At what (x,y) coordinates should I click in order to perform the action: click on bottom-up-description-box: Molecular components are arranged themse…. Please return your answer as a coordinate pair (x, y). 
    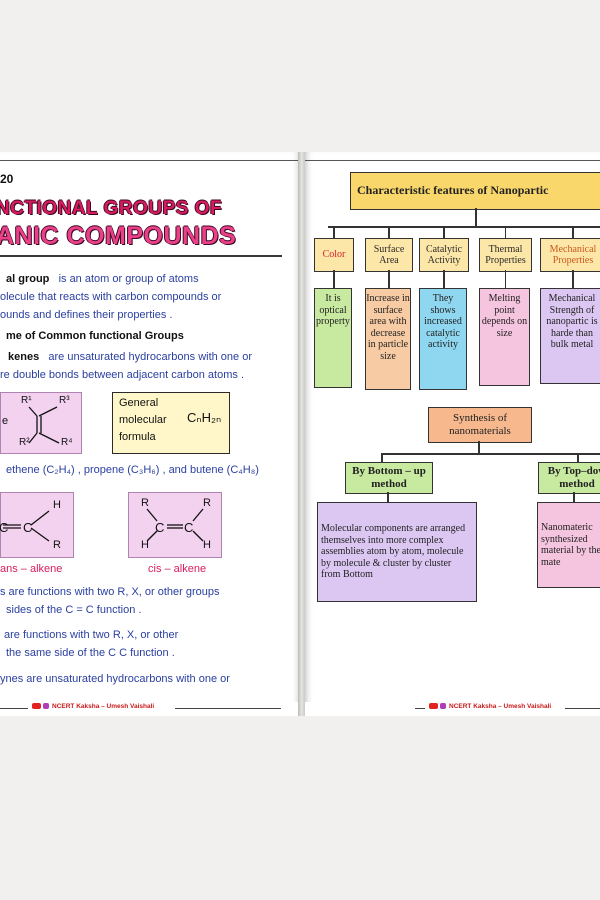
    Looking at the image, I should click on (397, 552).